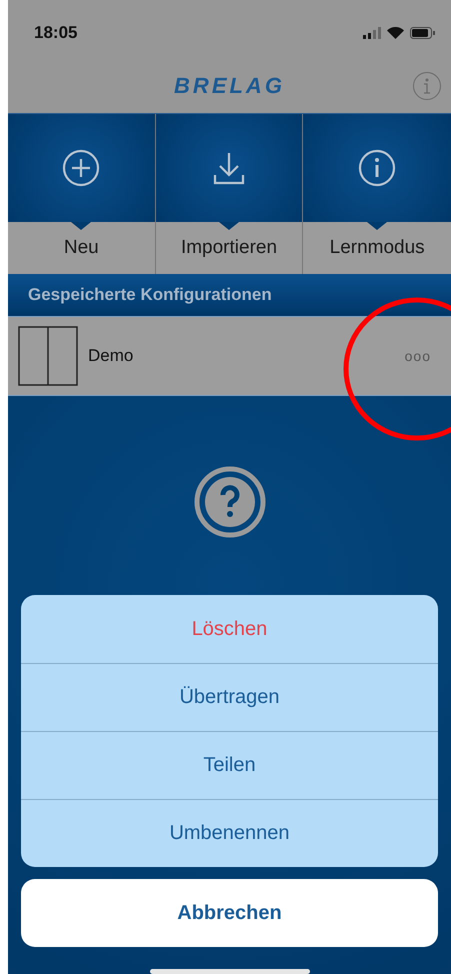 Image resolution: width=451 pixels, height=974 pixels. I want to click on configuration-name: Demo, so click(111, 356).